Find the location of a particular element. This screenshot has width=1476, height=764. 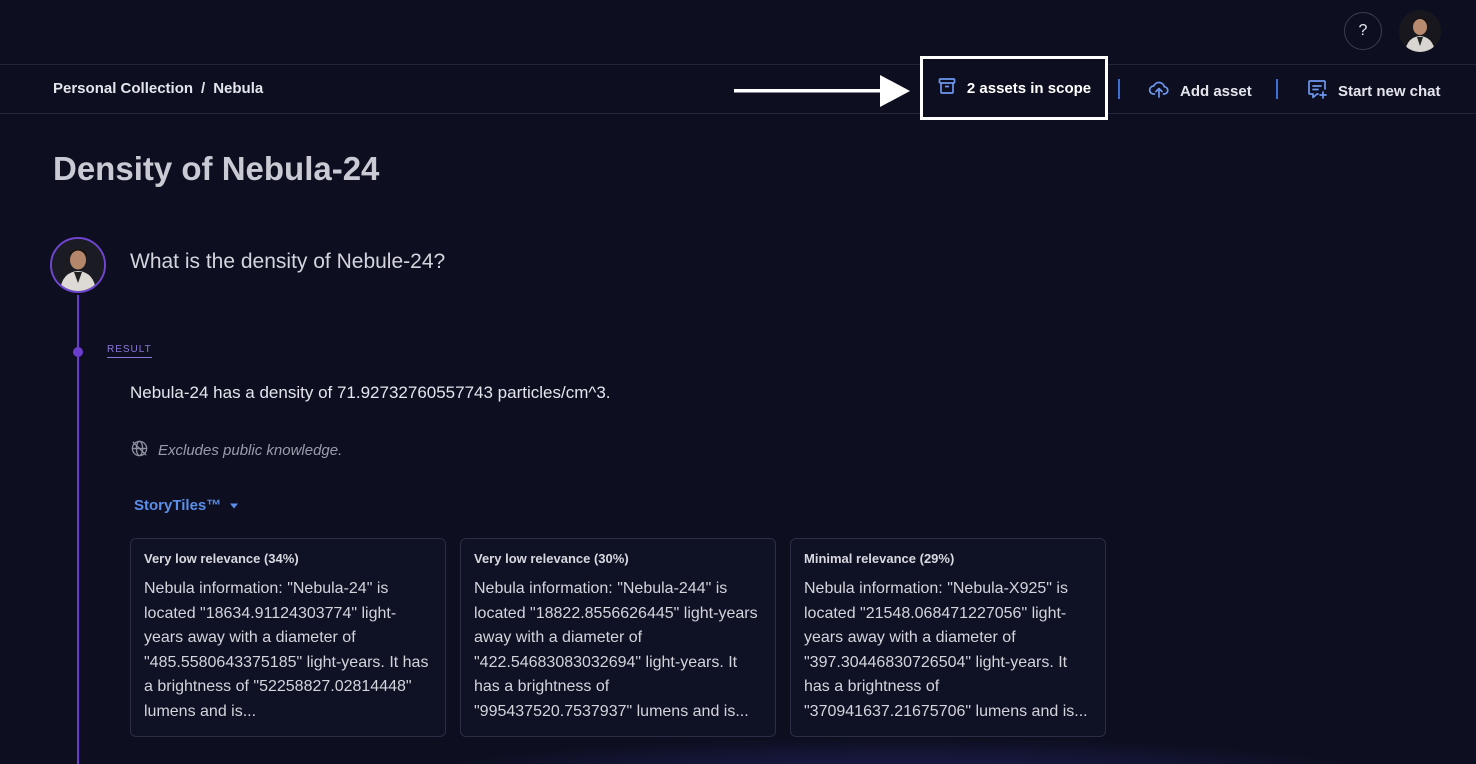

breadcrumb: Personal Collection / Nebula is located at coordinates (158, 88).